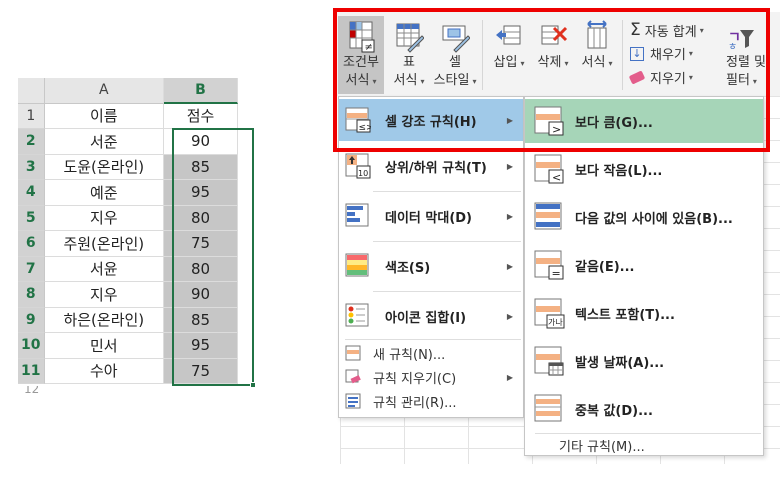 This screenshot has width=780, height=480. What do you see at coordinates (31, 320) in the screenshot?
I see `row-header: 9` at bounding box center [31, 320].